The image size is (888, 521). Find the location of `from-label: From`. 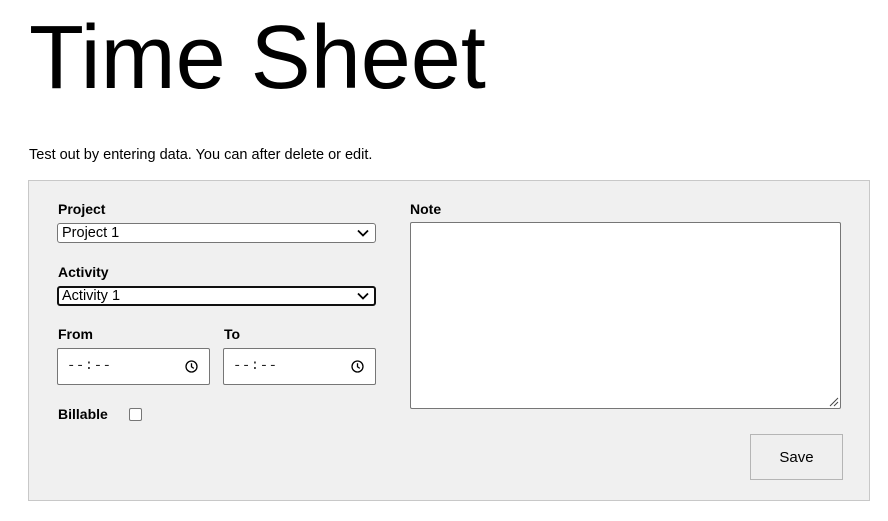

from-label: From is located at coordinates (75, 334).